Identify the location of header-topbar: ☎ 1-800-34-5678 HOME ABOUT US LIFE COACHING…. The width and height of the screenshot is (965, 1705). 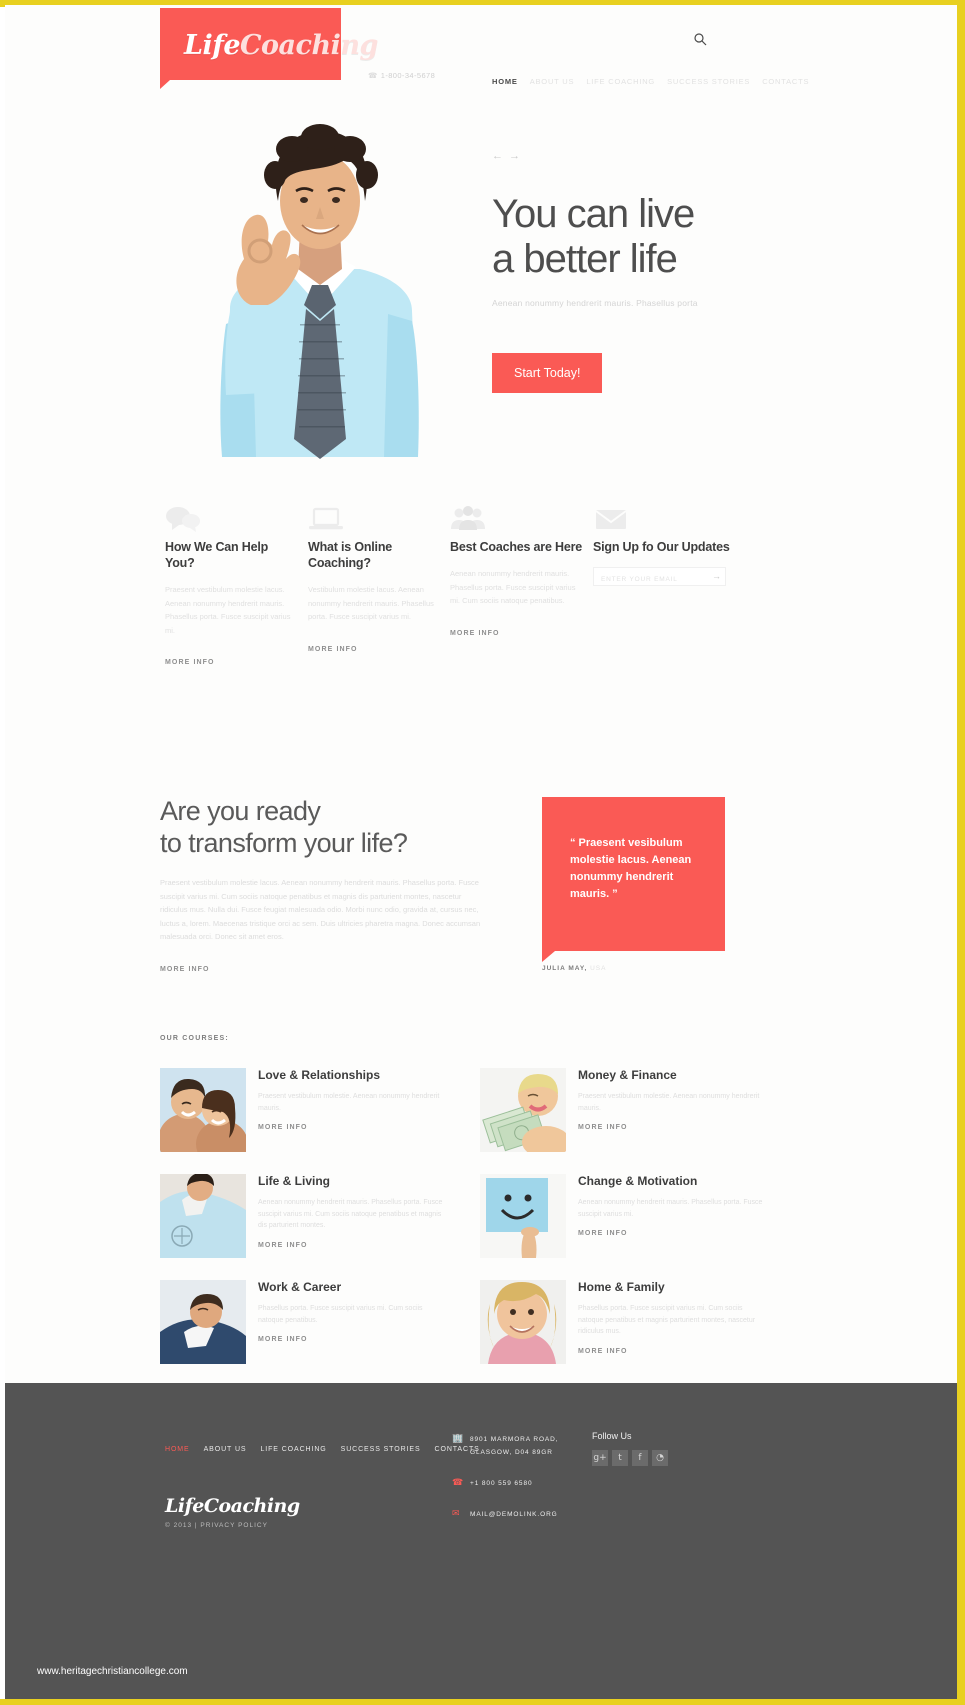
(481, 82).